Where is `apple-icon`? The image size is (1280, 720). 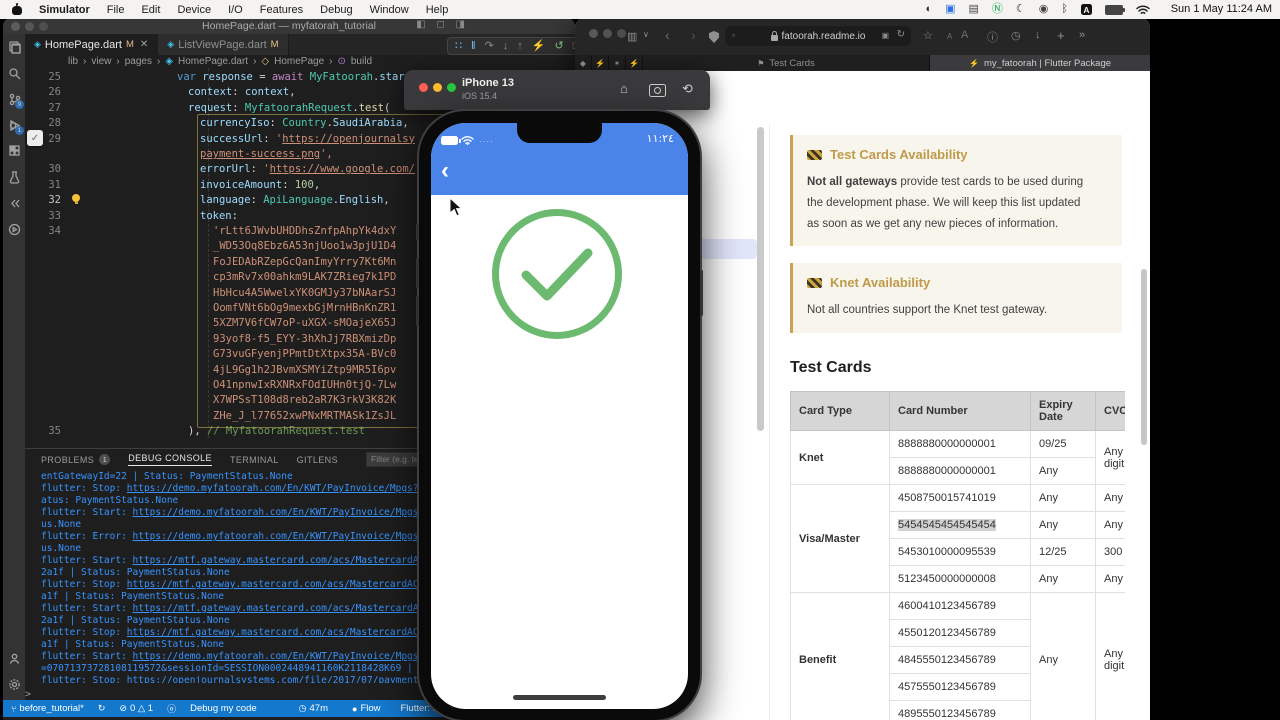 apple-icon is located at coordinates (17, 9).